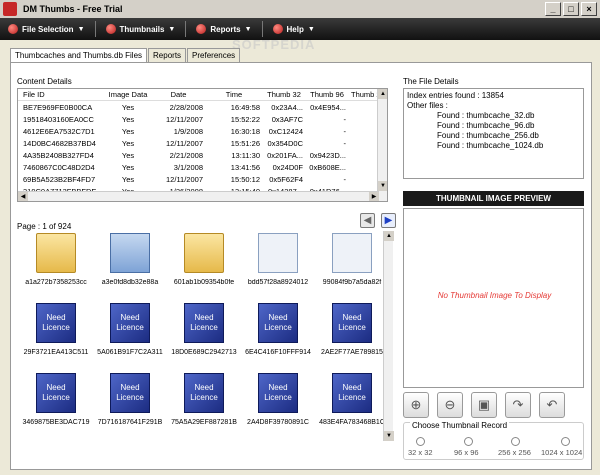 This screenshot has width=600, height=475. I want to click on column-header: Time, so click(231, 94).